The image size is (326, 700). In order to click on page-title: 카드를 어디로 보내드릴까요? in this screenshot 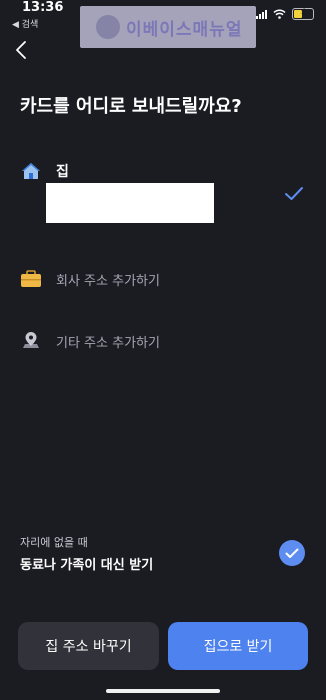, I will do `click(131, 106)`.